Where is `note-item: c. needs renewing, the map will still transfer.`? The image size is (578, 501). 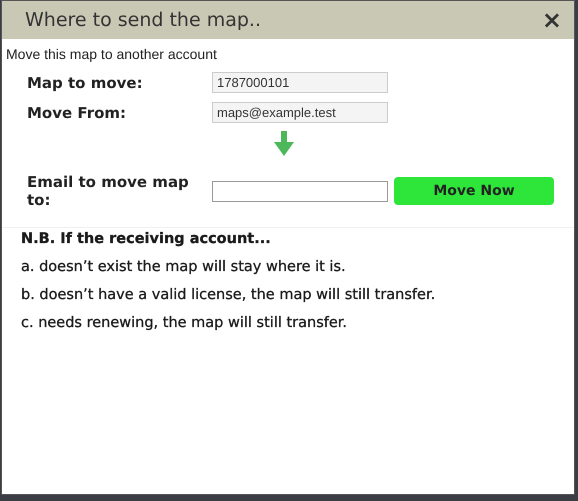
note-item: c. needs renewing, the map will still transfer. is located at coordinates (184, 324).